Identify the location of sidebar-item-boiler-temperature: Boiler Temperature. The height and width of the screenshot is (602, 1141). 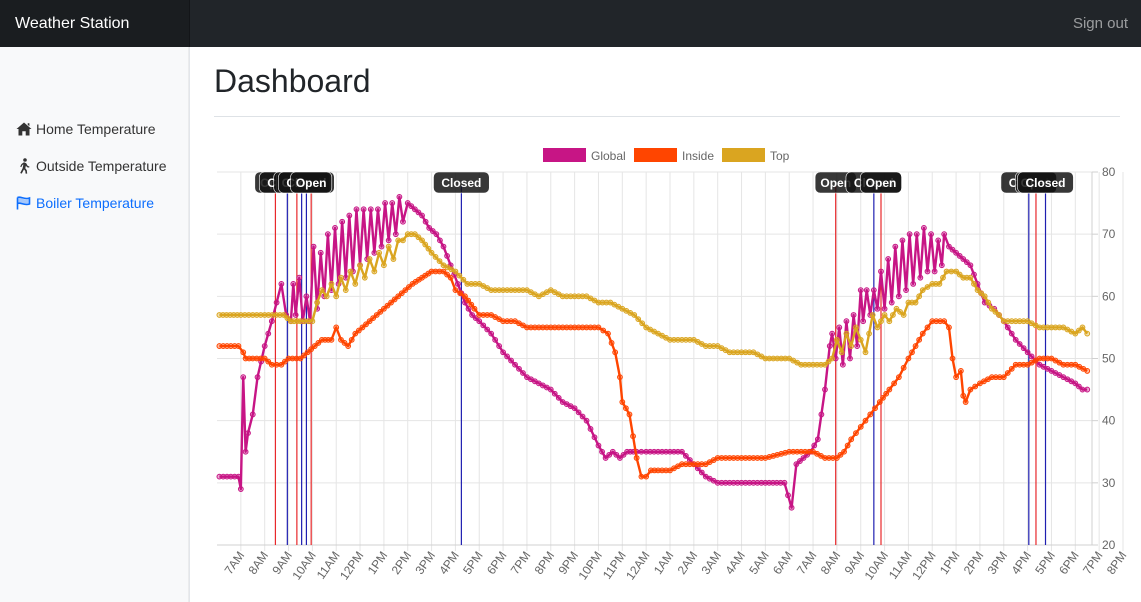
(84, 203).